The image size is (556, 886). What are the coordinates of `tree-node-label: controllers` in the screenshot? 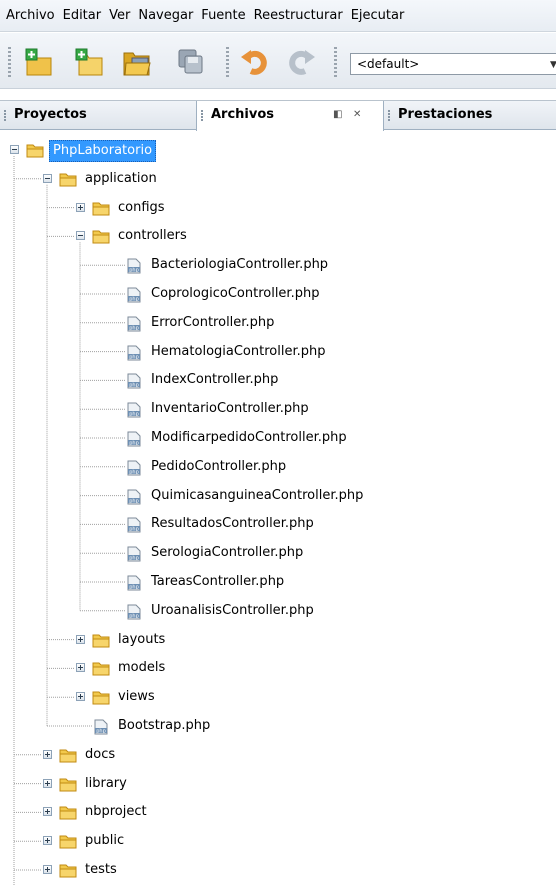 It's located at (152, 236).